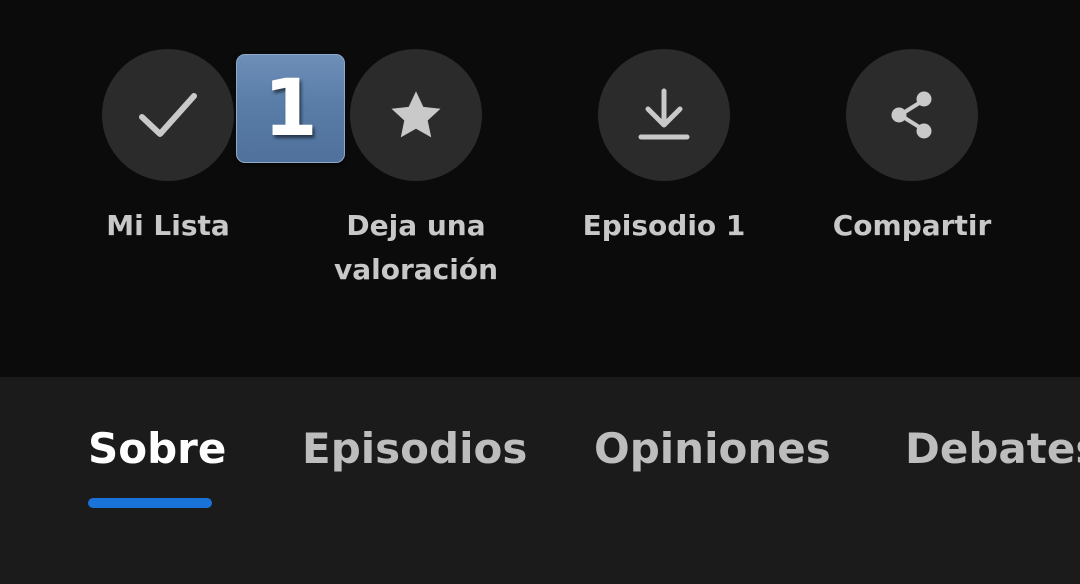 This screenshot has height=584, width=1080. I want to click on share-action: Compartir, so click(912, 148).